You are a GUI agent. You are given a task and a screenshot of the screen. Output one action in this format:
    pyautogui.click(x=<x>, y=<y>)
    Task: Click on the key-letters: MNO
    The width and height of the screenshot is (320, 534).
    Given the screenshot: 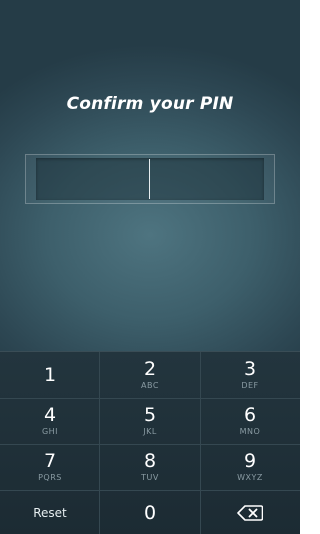 What is the action you would take?
    pyautogui.click(x=250, y=431)
    